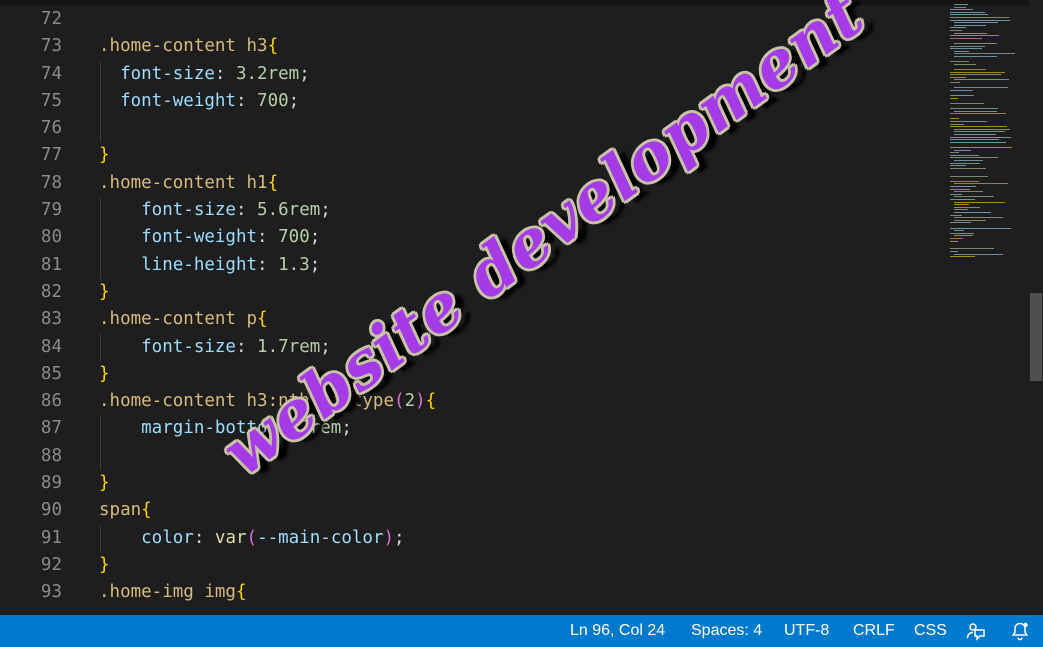 This screenshot has width=1043, height=647. I want to click on notification-bell-icon, so click(1020, 631).